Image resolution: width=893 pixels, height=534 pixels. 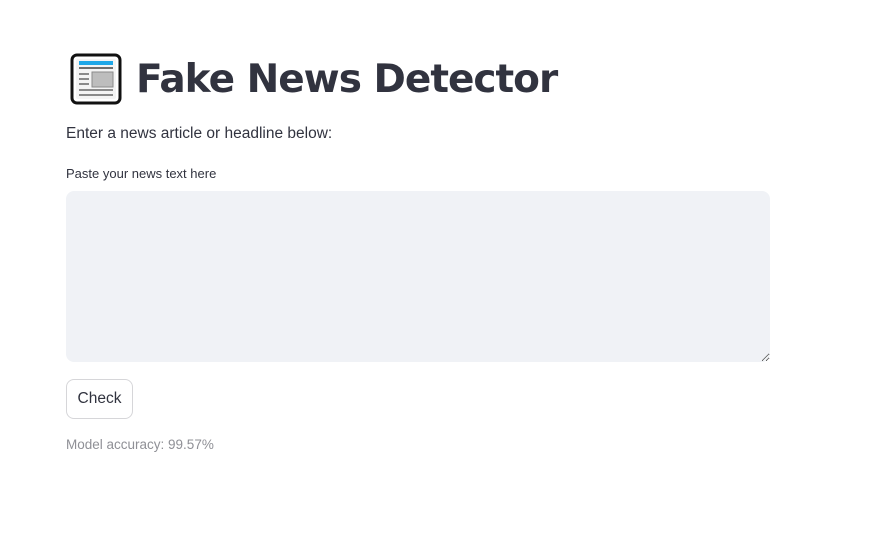 What do you see at coordinates (140, 444) in the screenshot?
I see `model-accuracy-text: Model accuracy: 99.57%` at bounding box center [140, 444].